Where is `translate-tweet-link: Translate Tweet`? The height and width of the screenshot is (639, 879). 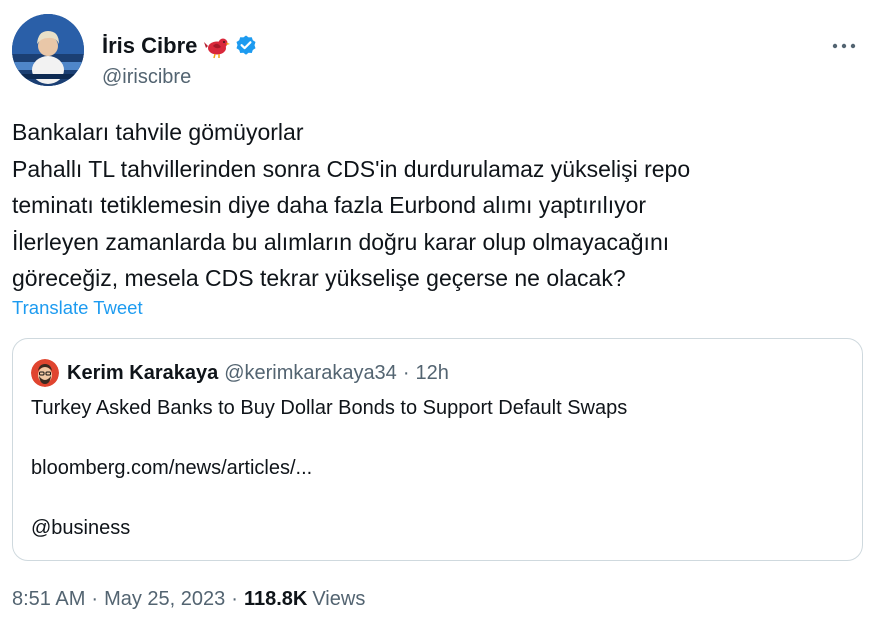
translate-tweet-link: Translate Tweet is located at coordinates (77, 308).